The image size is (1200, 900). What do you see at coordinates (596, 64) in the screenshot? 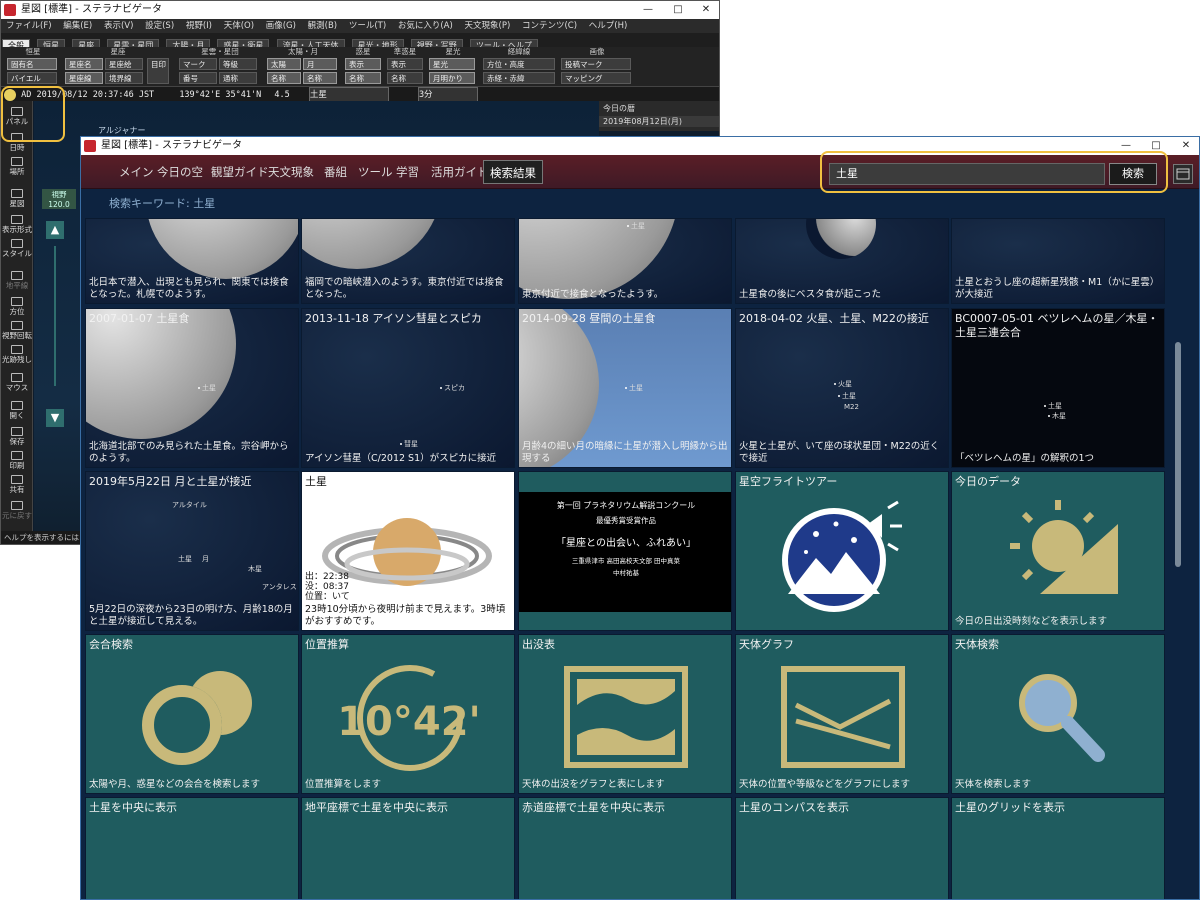
I see `ribbon-btn-post-mark: 投稿マーク` at bounding box center [596, 64].